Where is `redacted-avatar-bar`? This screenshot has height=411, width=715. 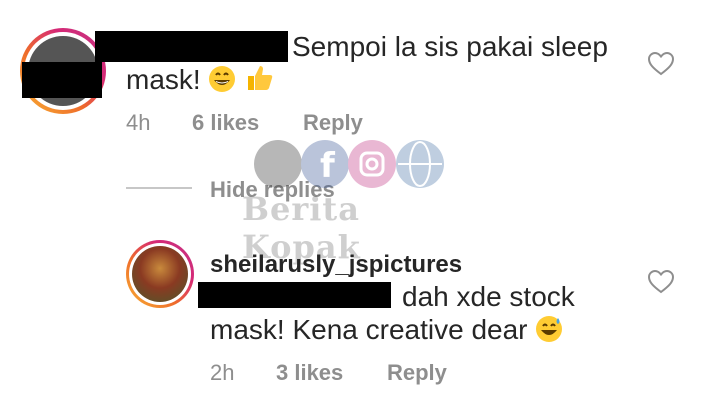 redacted-avatar-bar is located at coordinates (62, 80).